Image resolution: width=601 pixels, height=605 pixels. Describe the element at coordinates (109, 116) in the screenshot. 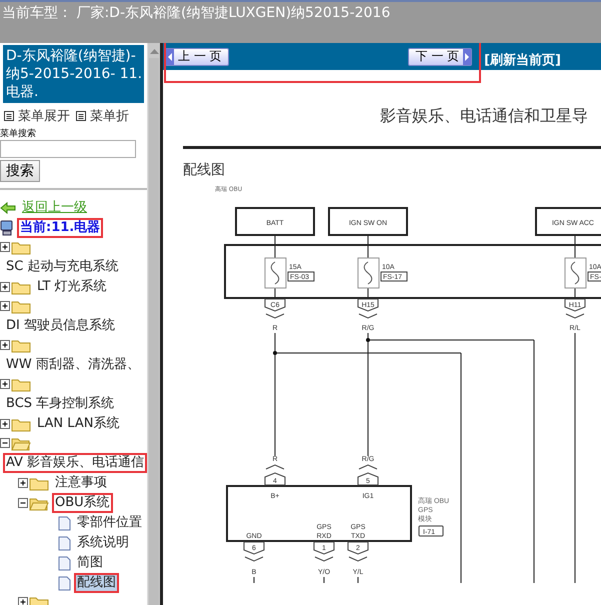

I see `menu-link: 菜单折` at that location.